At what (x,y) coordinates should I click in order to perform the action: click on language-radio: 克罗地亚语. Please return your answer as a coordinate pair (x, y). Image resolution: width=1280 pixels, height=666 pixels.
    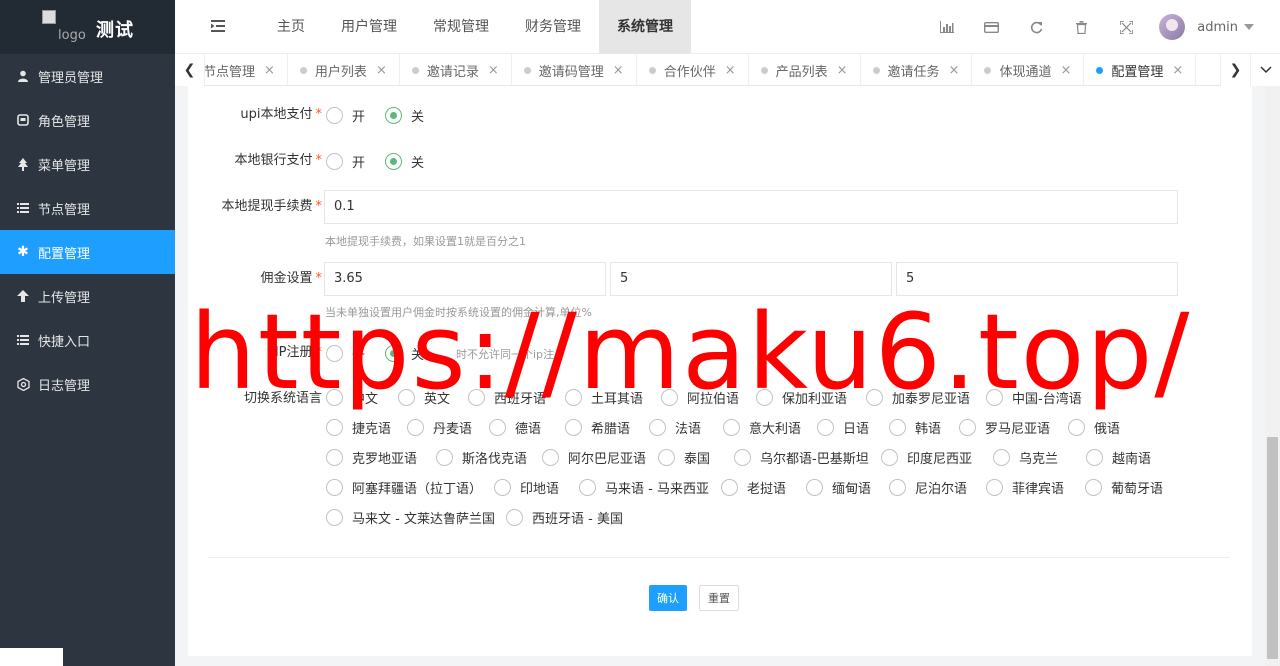
    Looking at the image, I should click on (371, 457).